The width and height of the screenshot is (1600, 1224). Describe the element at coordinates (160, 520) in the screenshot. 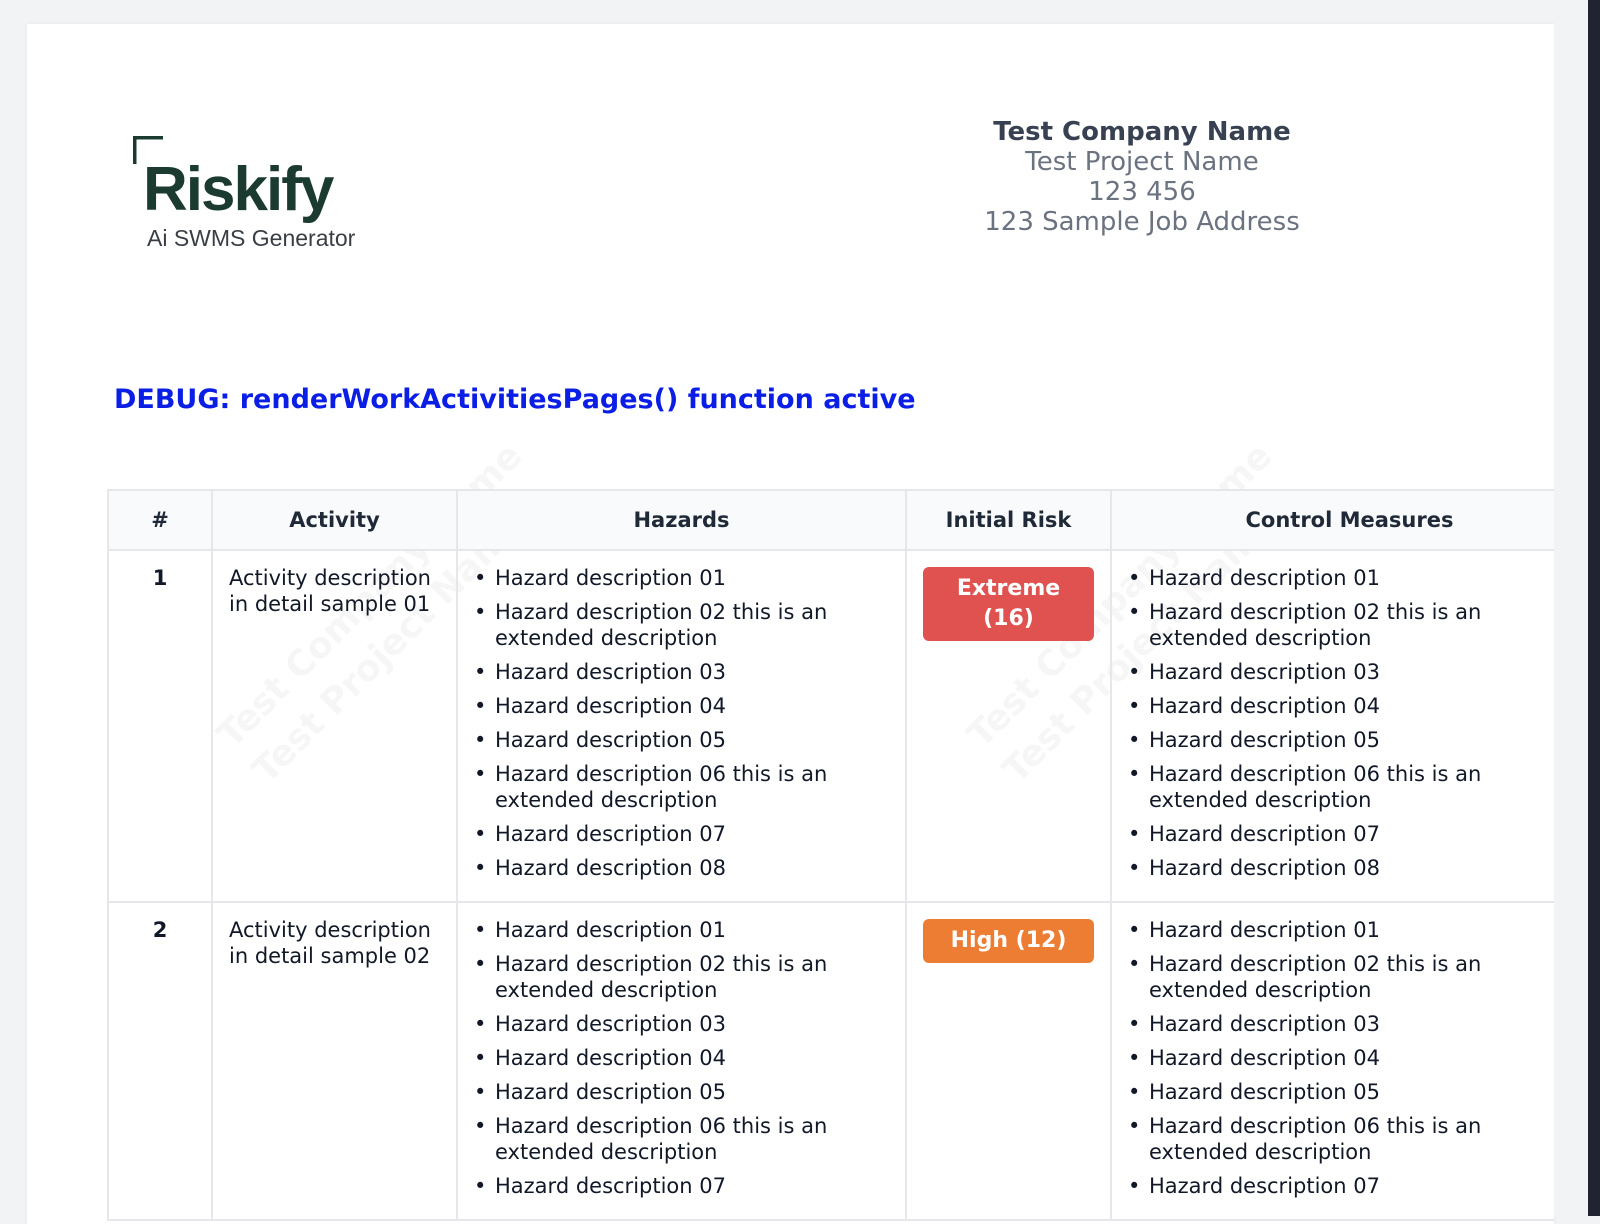

I see `header-number: #` at that location.